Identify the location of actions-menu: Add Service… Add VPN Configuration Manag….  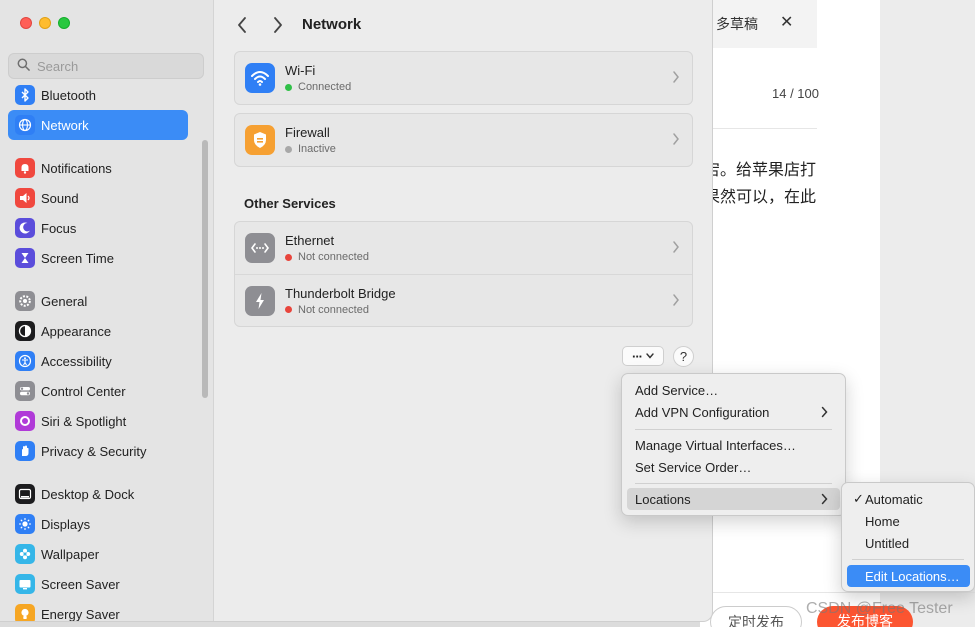
(733, 444).